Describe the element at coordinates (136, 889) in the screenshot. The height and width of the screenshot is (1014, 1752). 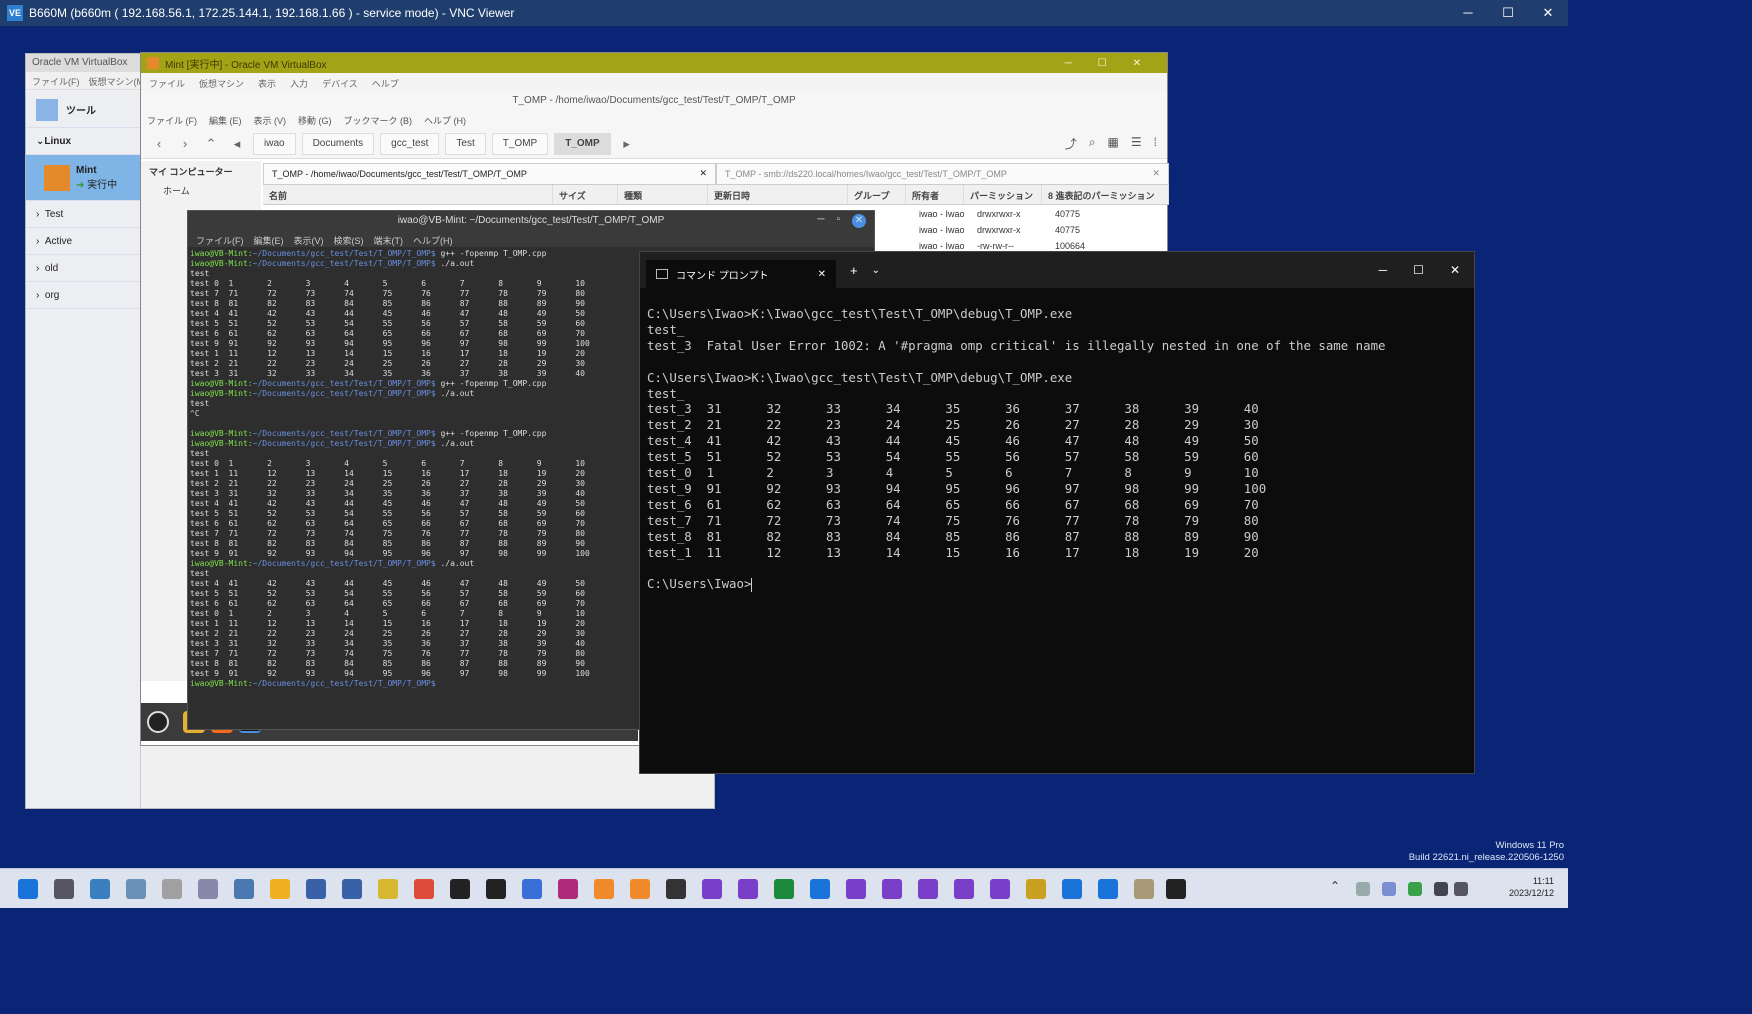
I see `monitor-icon` at that location.